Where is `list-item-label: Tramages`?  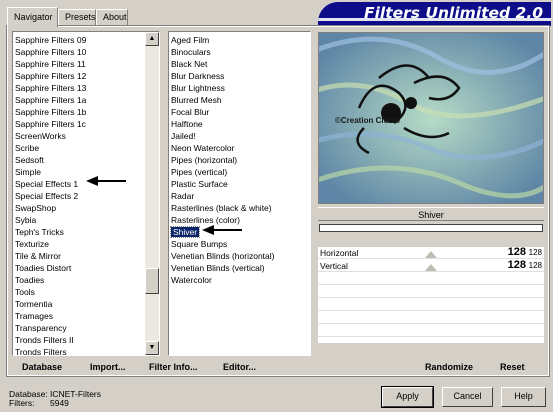
list-item-label: Tramages is located at coordinates (34, 316).